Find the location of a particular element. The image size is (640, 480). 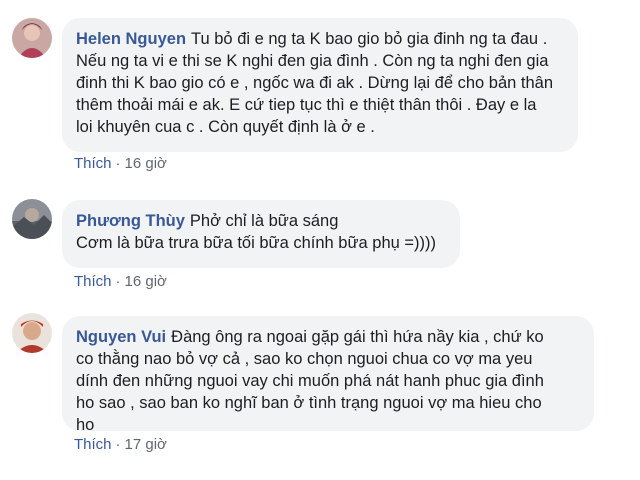

comment-author-link: Helen Nguyen is located at coordinates (131, 39).